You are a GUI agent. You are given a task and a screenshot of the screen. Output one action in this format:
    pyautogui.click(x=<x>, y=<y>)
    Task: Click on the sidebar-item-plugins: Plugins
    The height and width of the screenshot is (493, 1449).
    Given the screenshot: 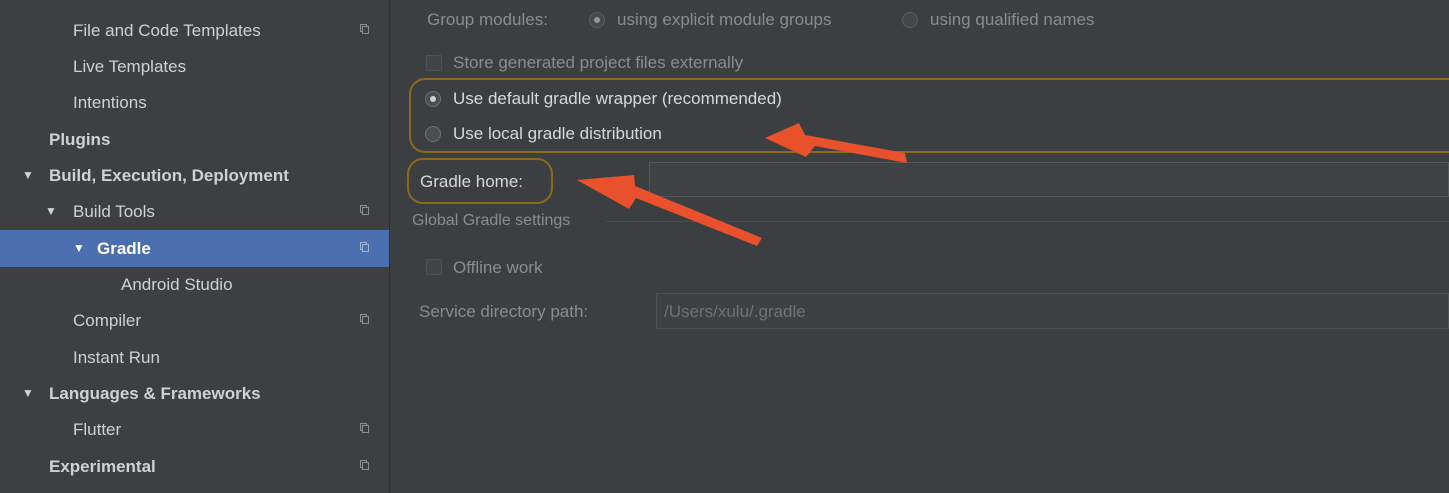 What is the action you would take?
    pyautogui.click(x=194, y=139)
    